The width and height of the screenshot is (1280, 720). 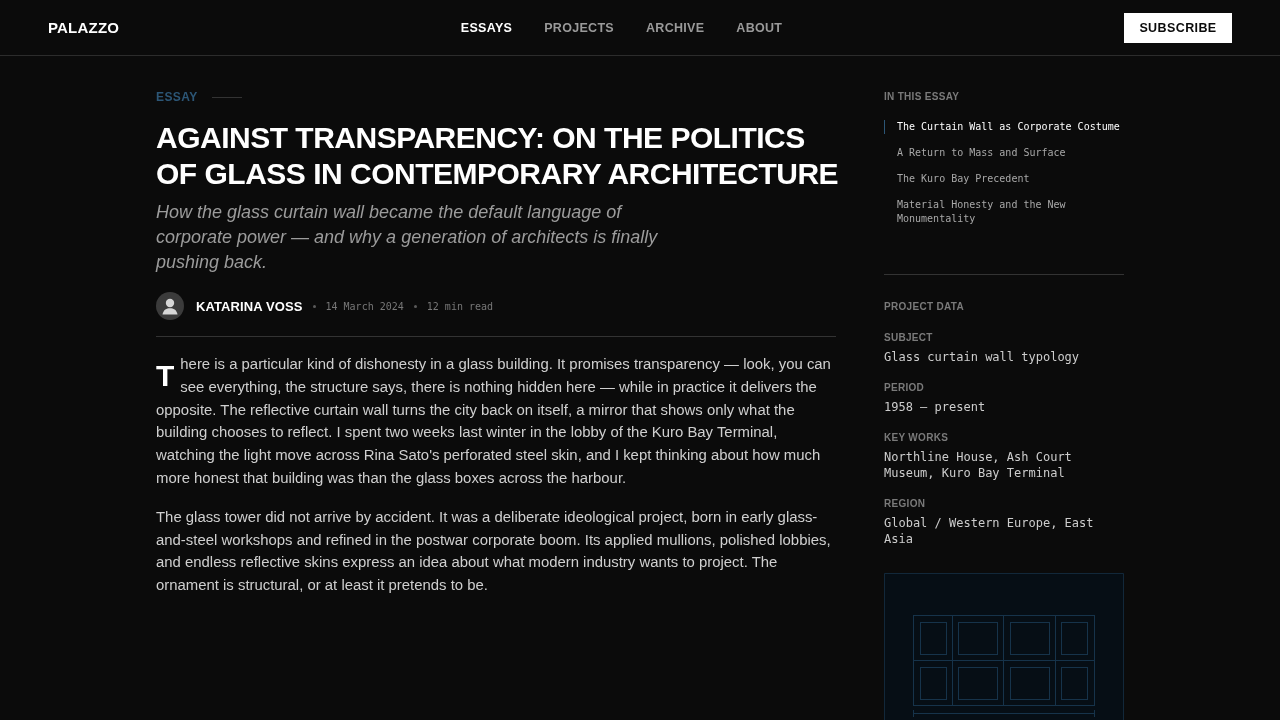 What do you see at coordinates (935, 407) in the screenshot?
I see `field-value: 1958 – present` at bounding box center [935, 407].